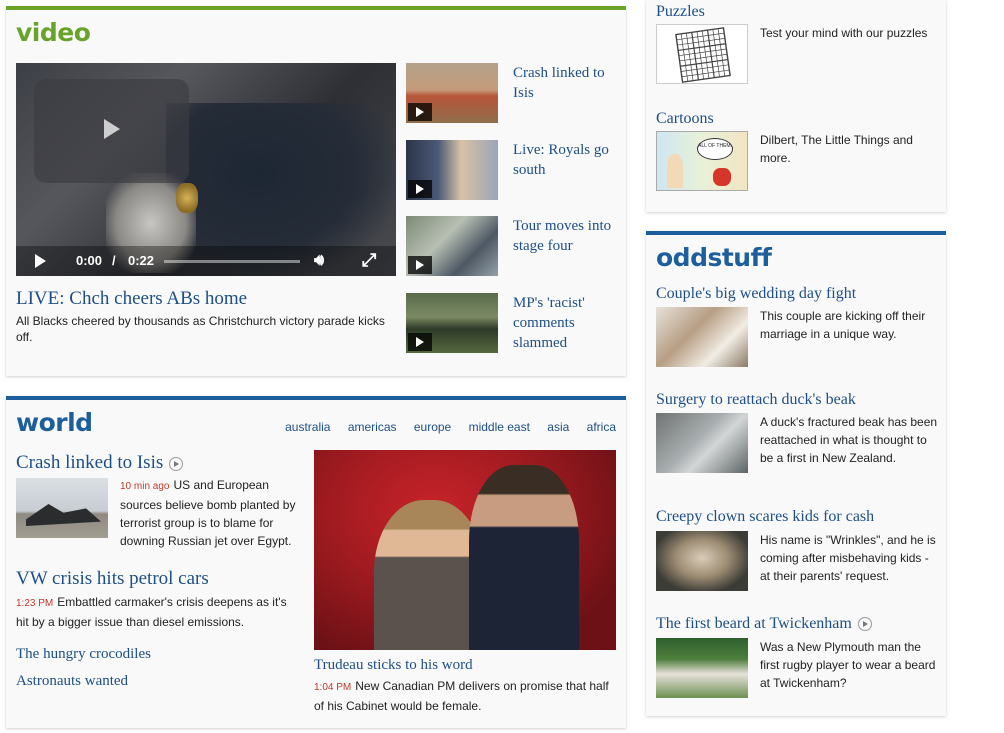 This screenshot has width=1004, height=733. Describe the element at coordinates (754, 623) in the screenshot. I see `oddstuff-headline-text: The first beard at Twickenham` at that location.